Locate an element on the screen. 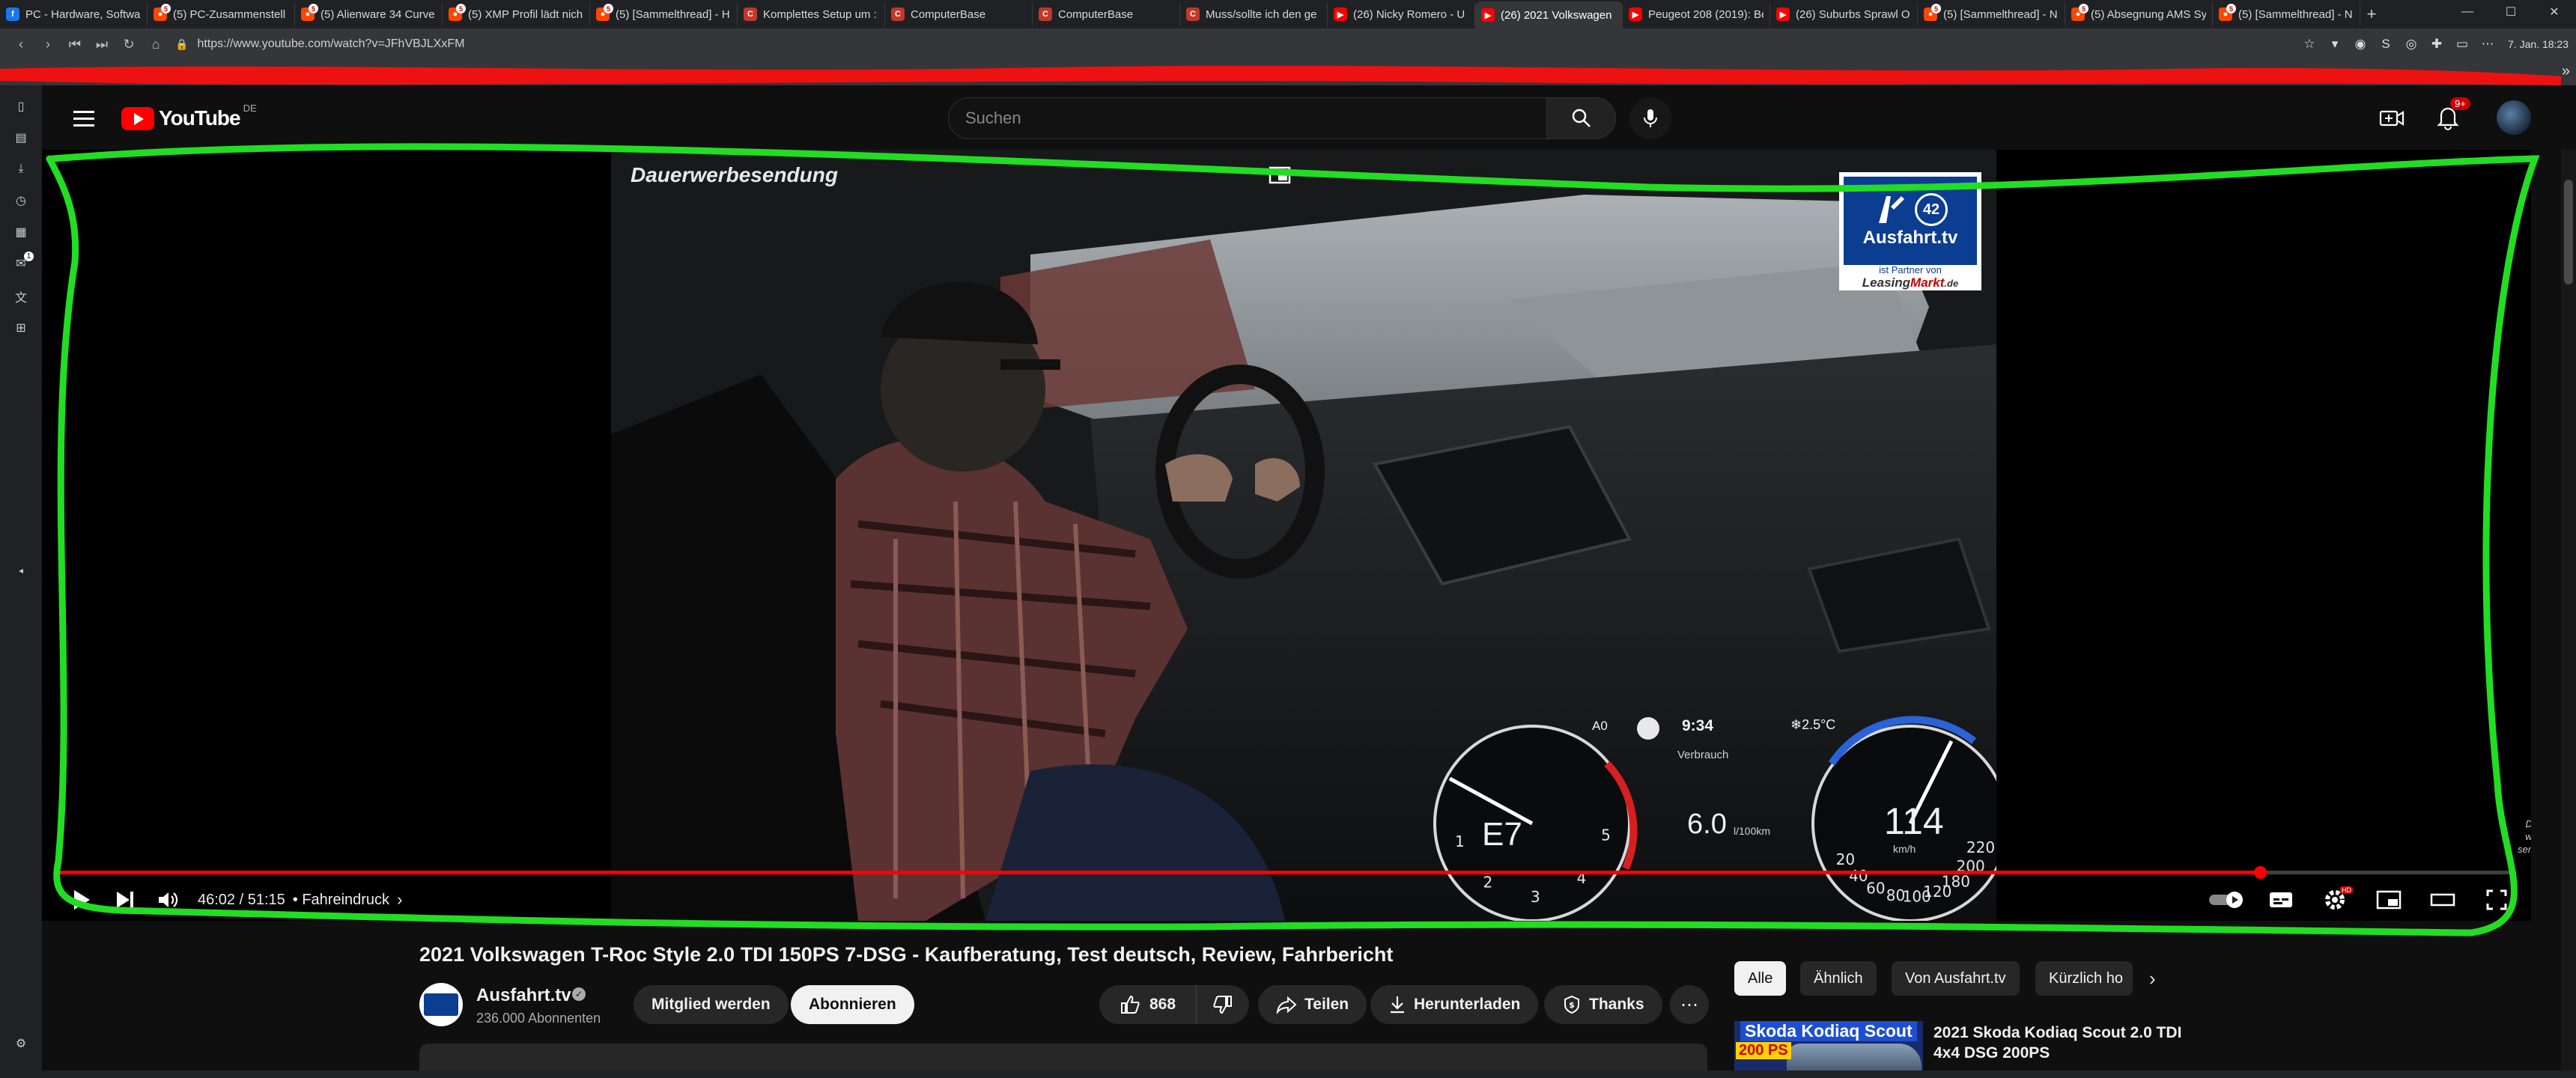 The image size is (2576, 1078). menu-dots-icon: ⋯ is located at coordinates (2487, 44).